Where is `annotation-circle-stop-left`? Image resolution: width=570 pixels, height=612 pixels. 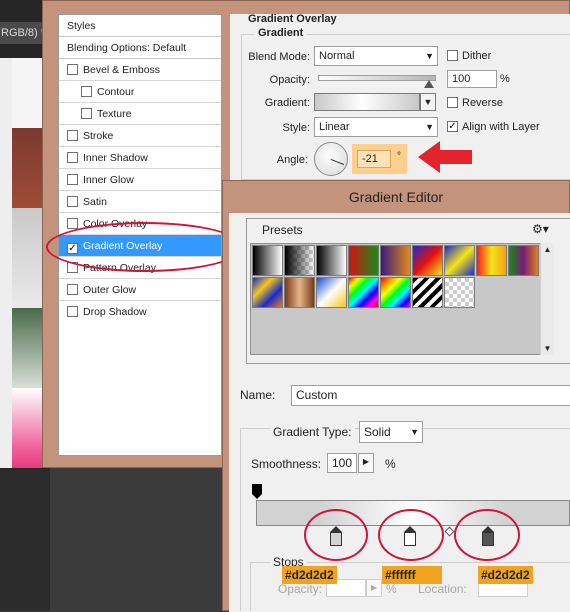
annotation-circle-stop-left is located at coordinates (336, 535).